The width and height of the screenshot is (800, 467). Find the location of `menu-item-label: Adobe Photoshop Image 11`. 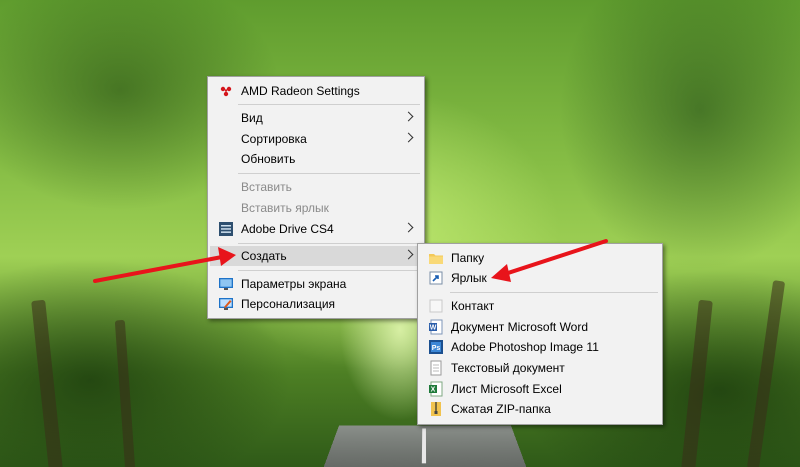

menu-item-label: Adobe Photoshop Image 11 is located at coordinates (525, 347).